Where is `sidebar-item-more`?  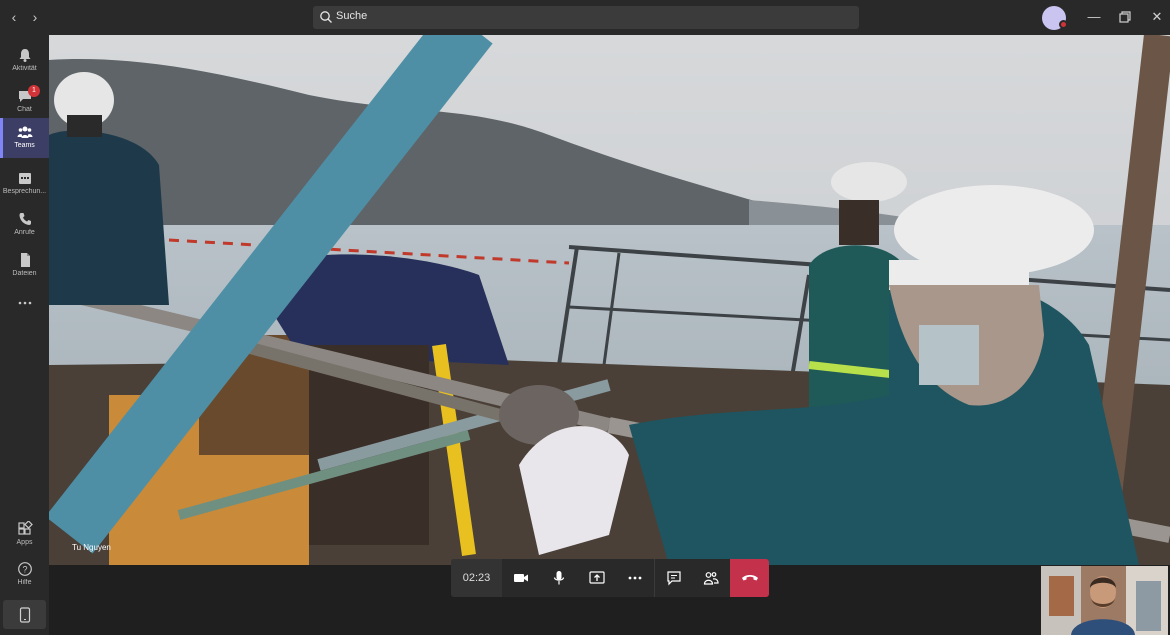 sidebar-item-more is located at coordinates (24, 307).